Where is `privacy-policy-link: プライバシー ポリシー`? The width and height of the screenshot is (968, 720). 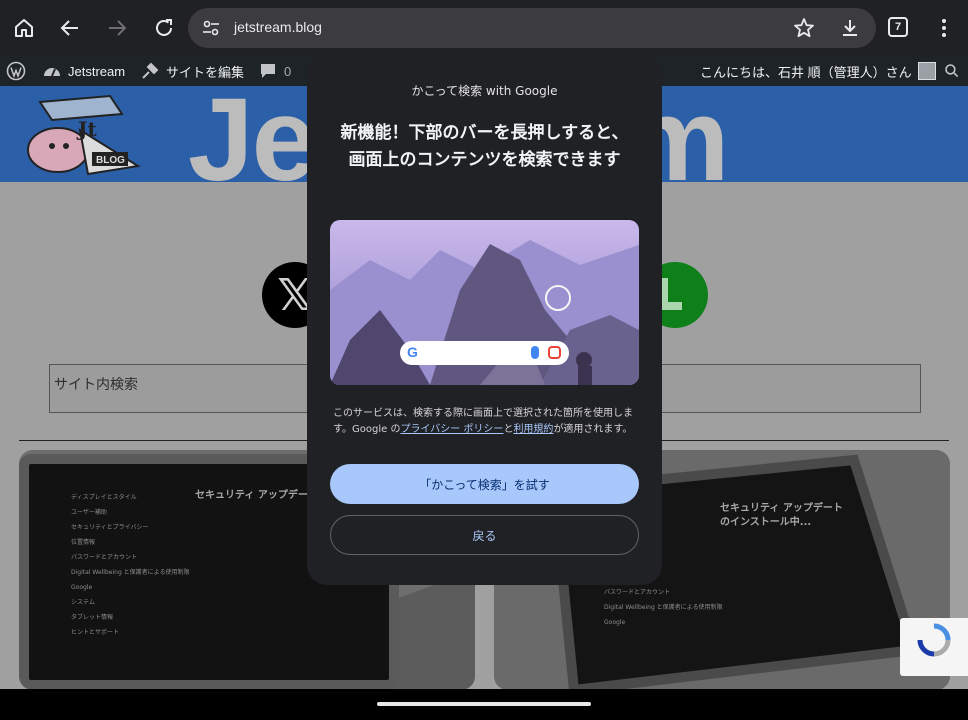 privacy-policy-link: プライバシー ポリシー is located at coordinates (451, 429).